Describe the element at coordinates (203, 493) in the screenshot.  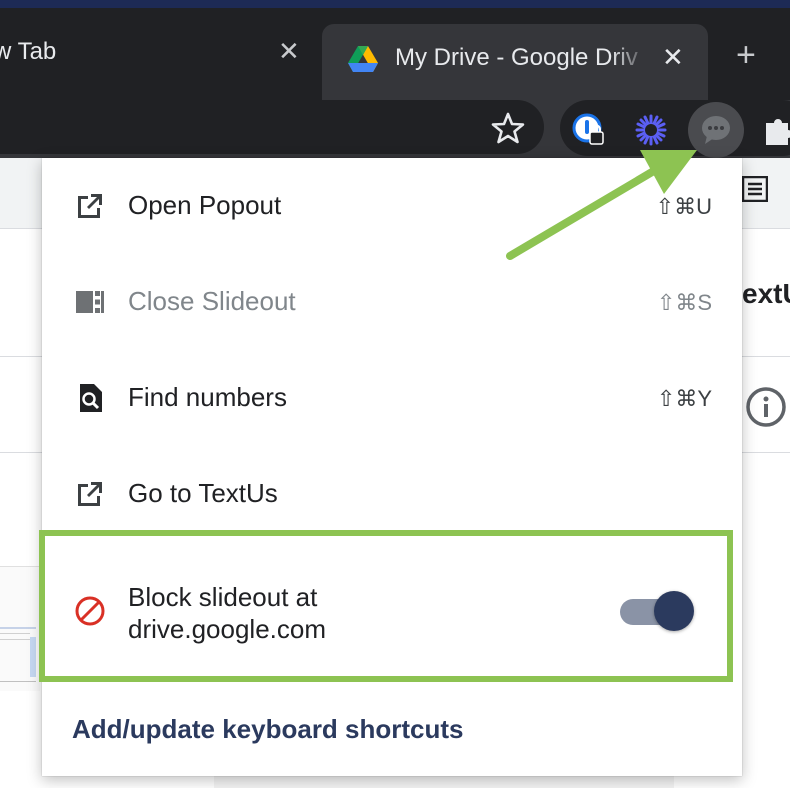
I see `menu-item-label: Go to TextUs` at that location.